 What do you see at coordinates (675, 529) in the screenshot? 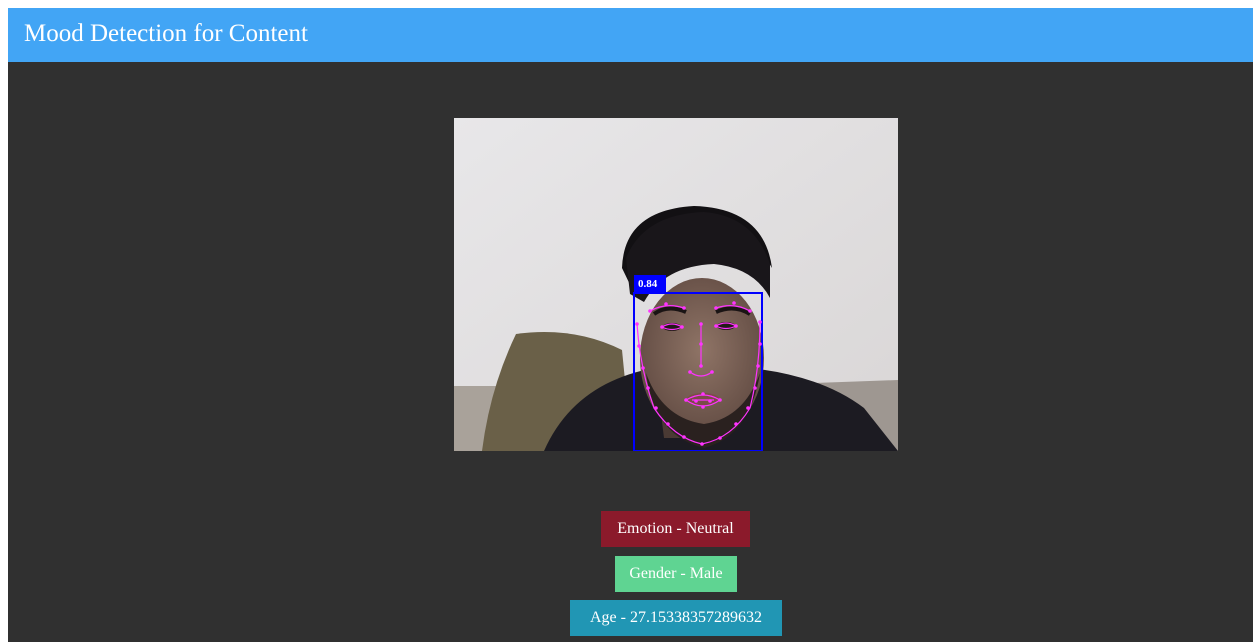
I see `emotion-badge: Emotion - Neutral` at bounding box center [675, 529].